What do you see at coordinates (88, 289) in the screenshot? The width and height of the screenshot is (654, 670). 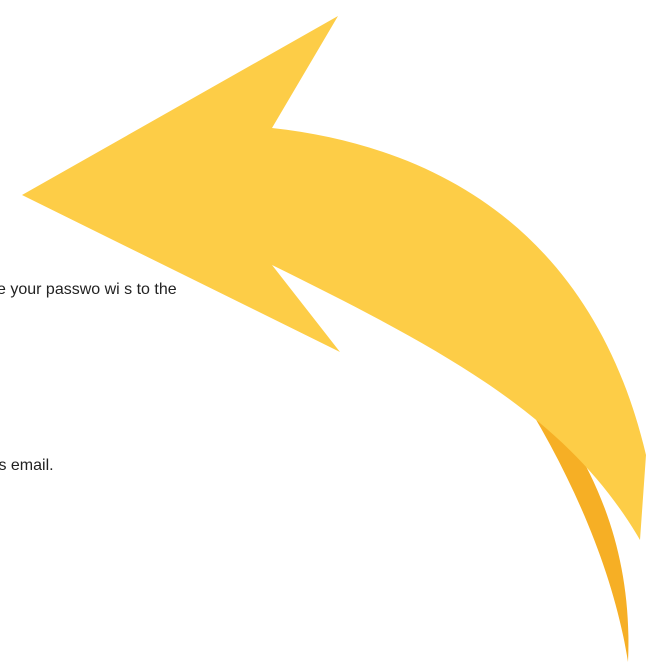 I see `email-body-text-line: e your passwo wi s to the` at bounding box center [88, 289].